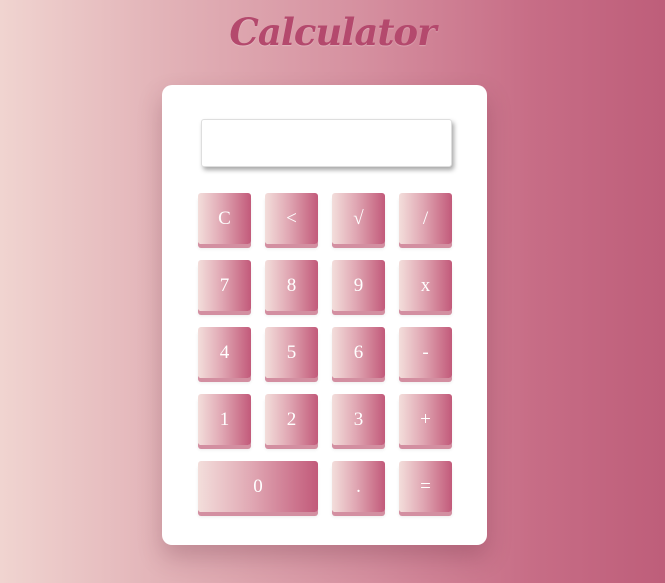 The height and width of the screenshot is (583, 665). I want to click on page-title: Calculator, so click(332, 32).